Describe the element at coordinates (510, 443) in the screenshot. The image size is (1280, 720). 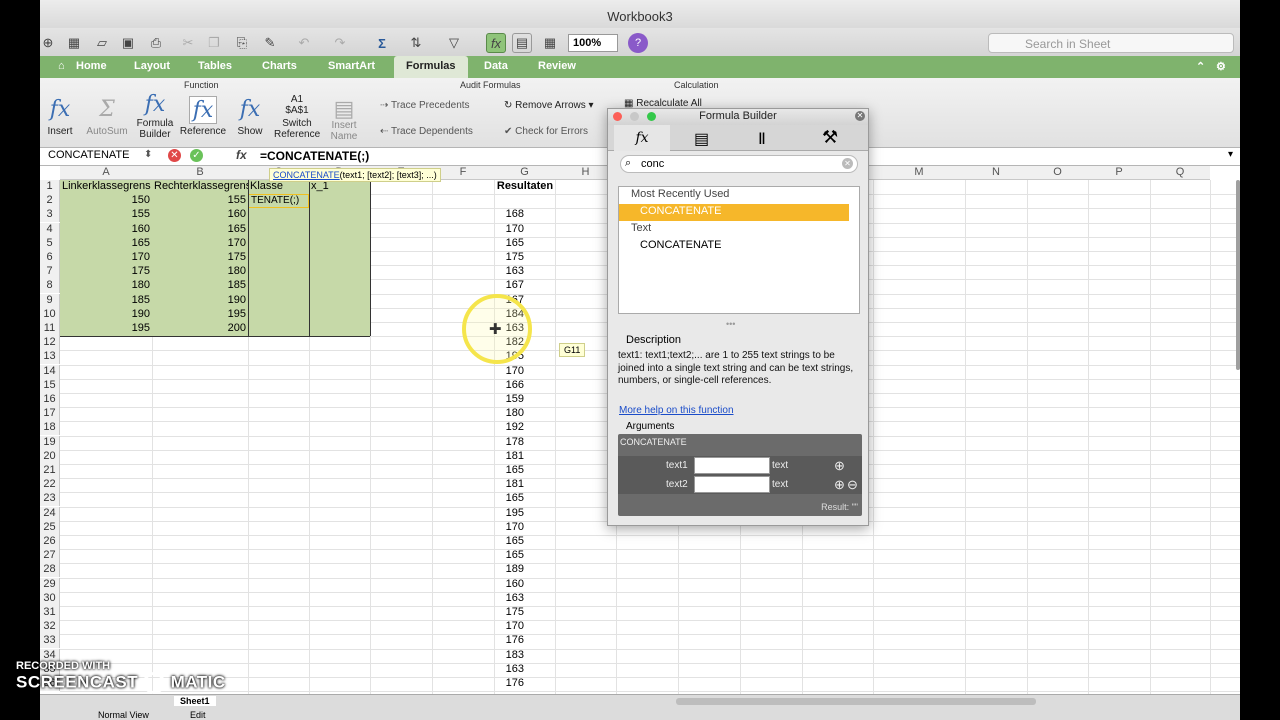
I see `cell-g: 178` at that location.